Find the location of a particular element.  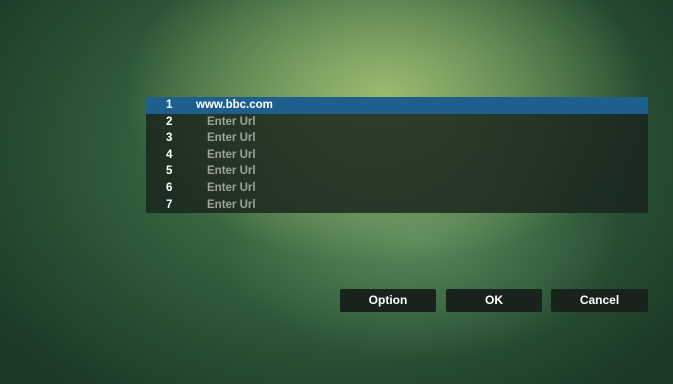

url-list-item-1: 1 www.bbc.com is located at coordinates (397, 105).